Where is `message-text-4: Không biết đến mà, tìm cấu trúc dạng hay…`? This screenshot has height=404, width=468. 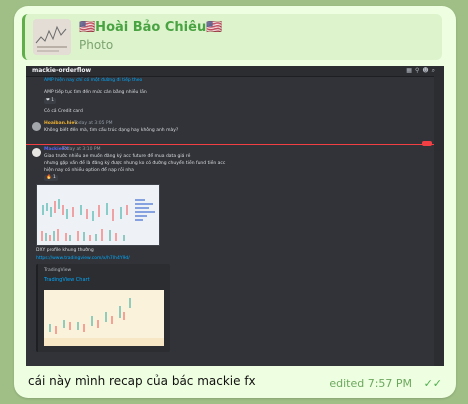
message-text-4: Không biết đến mà, tìm cấu trúc dạng hay… is located at coordinates (111, 130).